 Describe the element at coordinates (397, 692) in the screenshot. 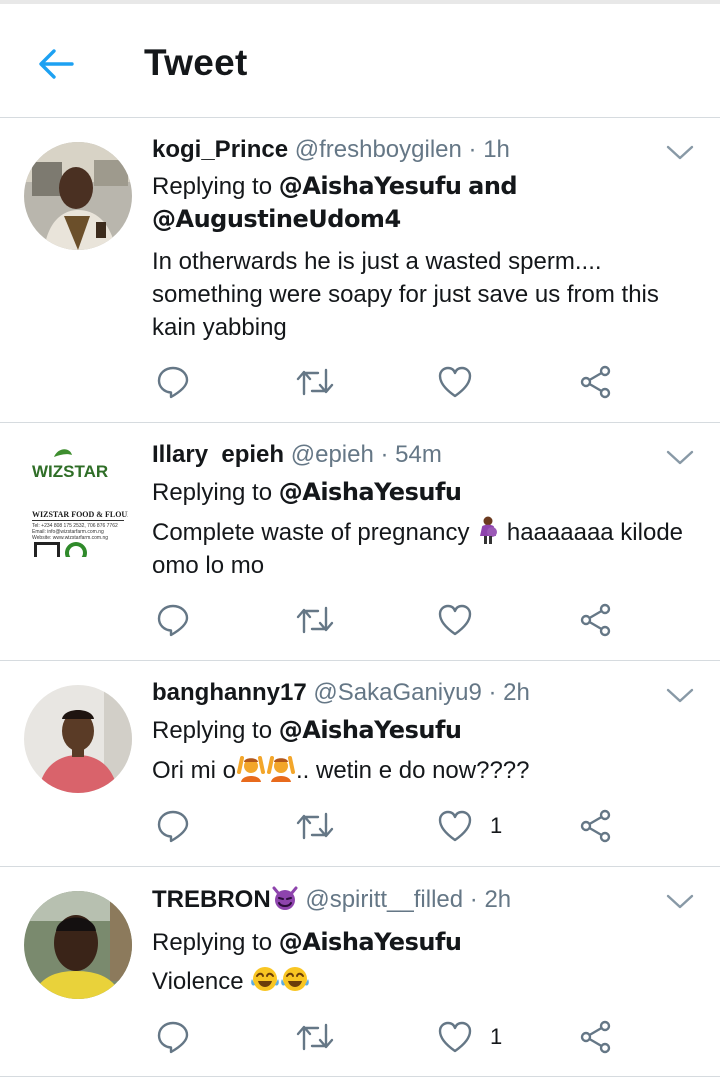

I see `username: @SakaGaniyu9` at that location.